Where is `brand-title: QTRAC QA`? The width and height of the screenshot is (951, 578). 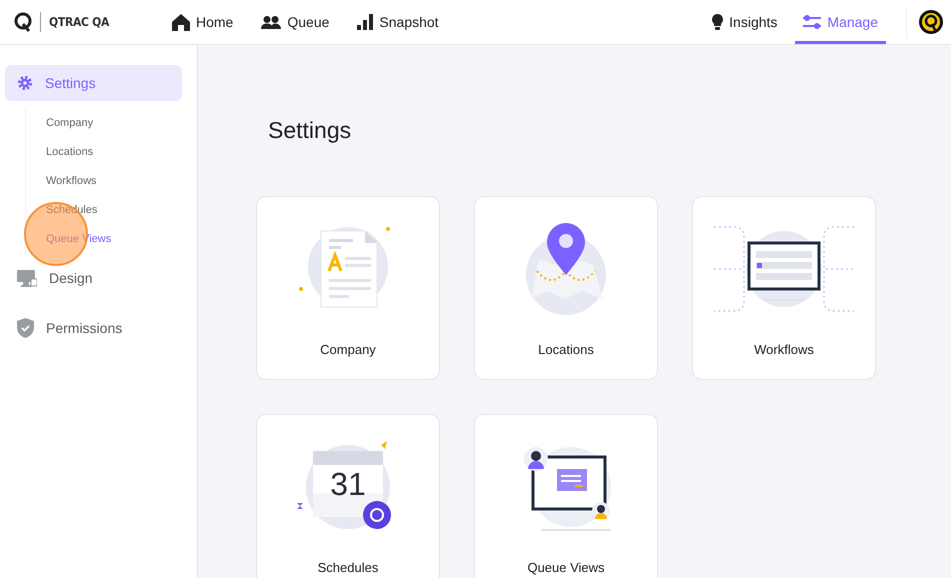
brand-title: QTRAC QA is located at coordinates (79, 22).